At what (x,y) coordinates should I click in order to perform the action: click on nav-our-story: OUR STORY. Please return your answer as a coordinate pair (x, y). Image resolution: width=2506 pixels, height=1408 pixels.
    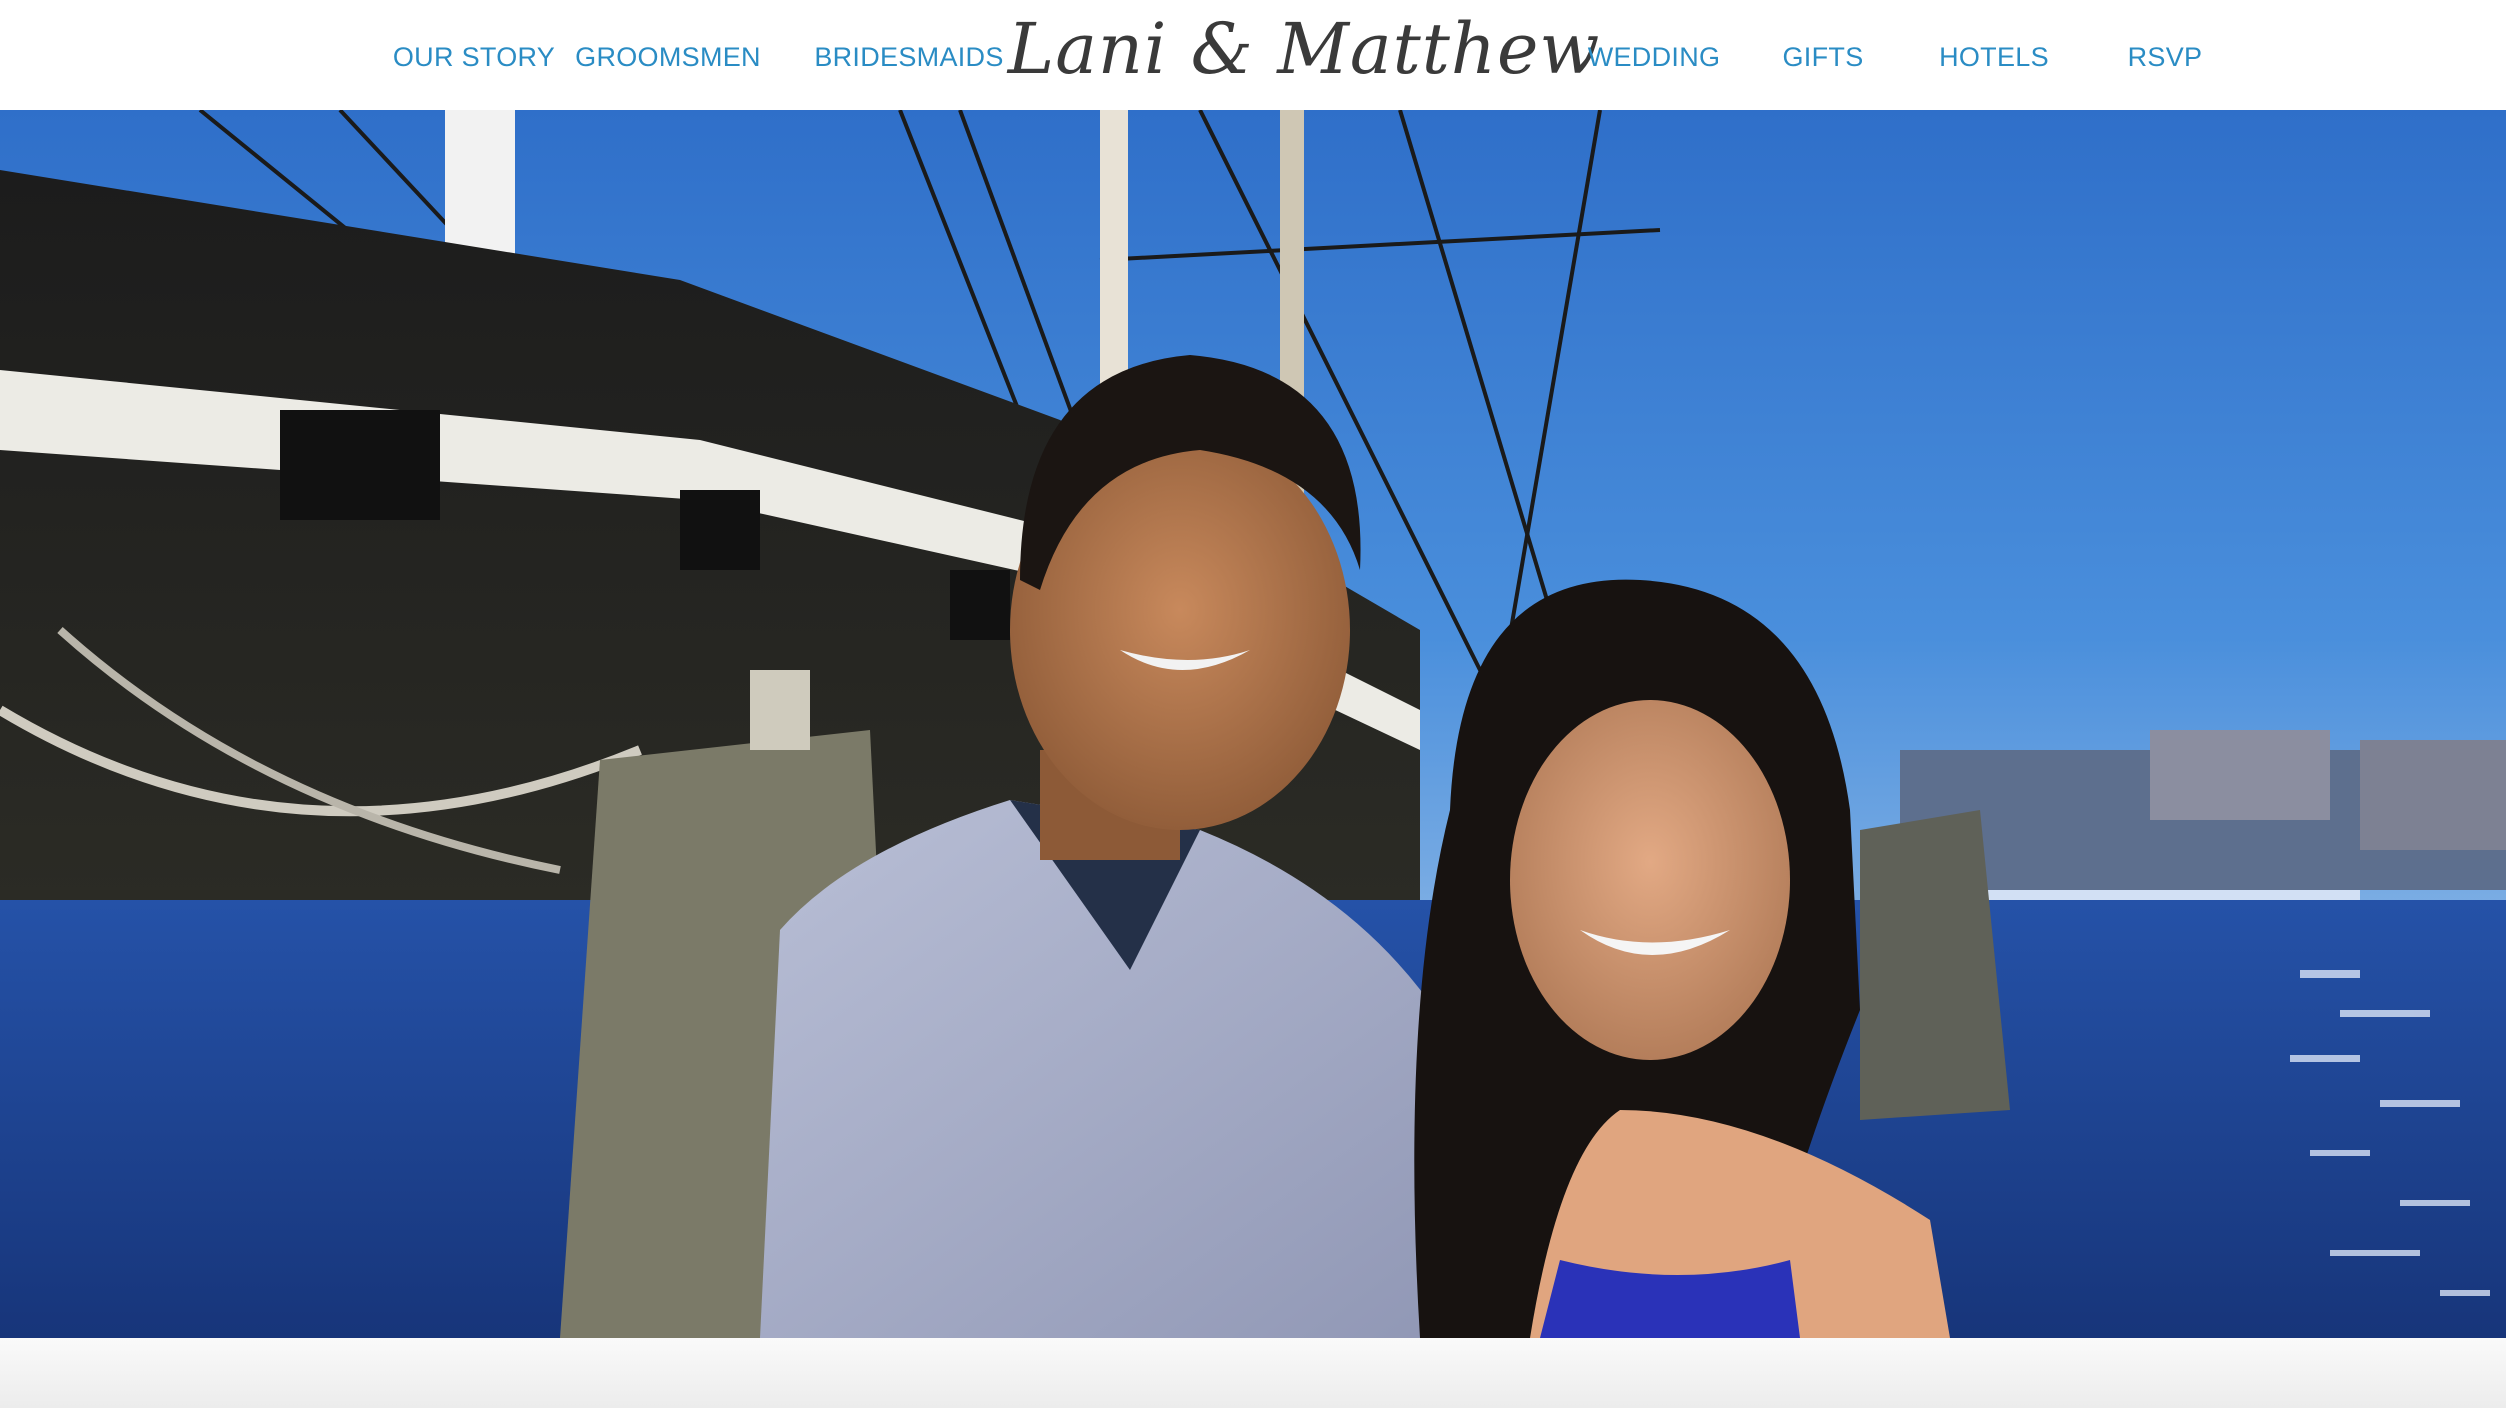
    Looking at the image, I should click on (474, 57).